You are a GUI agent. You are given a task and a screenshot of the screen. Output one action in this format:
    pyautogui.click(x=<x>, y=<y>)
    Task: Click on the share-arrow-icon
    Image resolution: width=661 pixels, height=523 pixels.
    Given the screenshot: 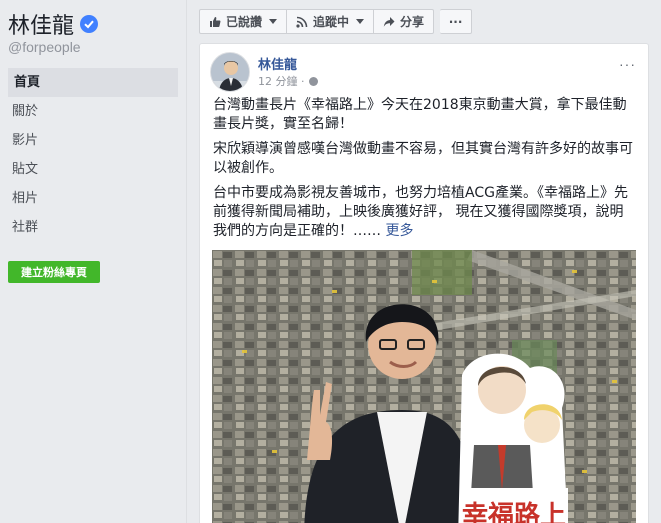 What is the action you would take?
    pyautogui.click(x=389, y=21)
    